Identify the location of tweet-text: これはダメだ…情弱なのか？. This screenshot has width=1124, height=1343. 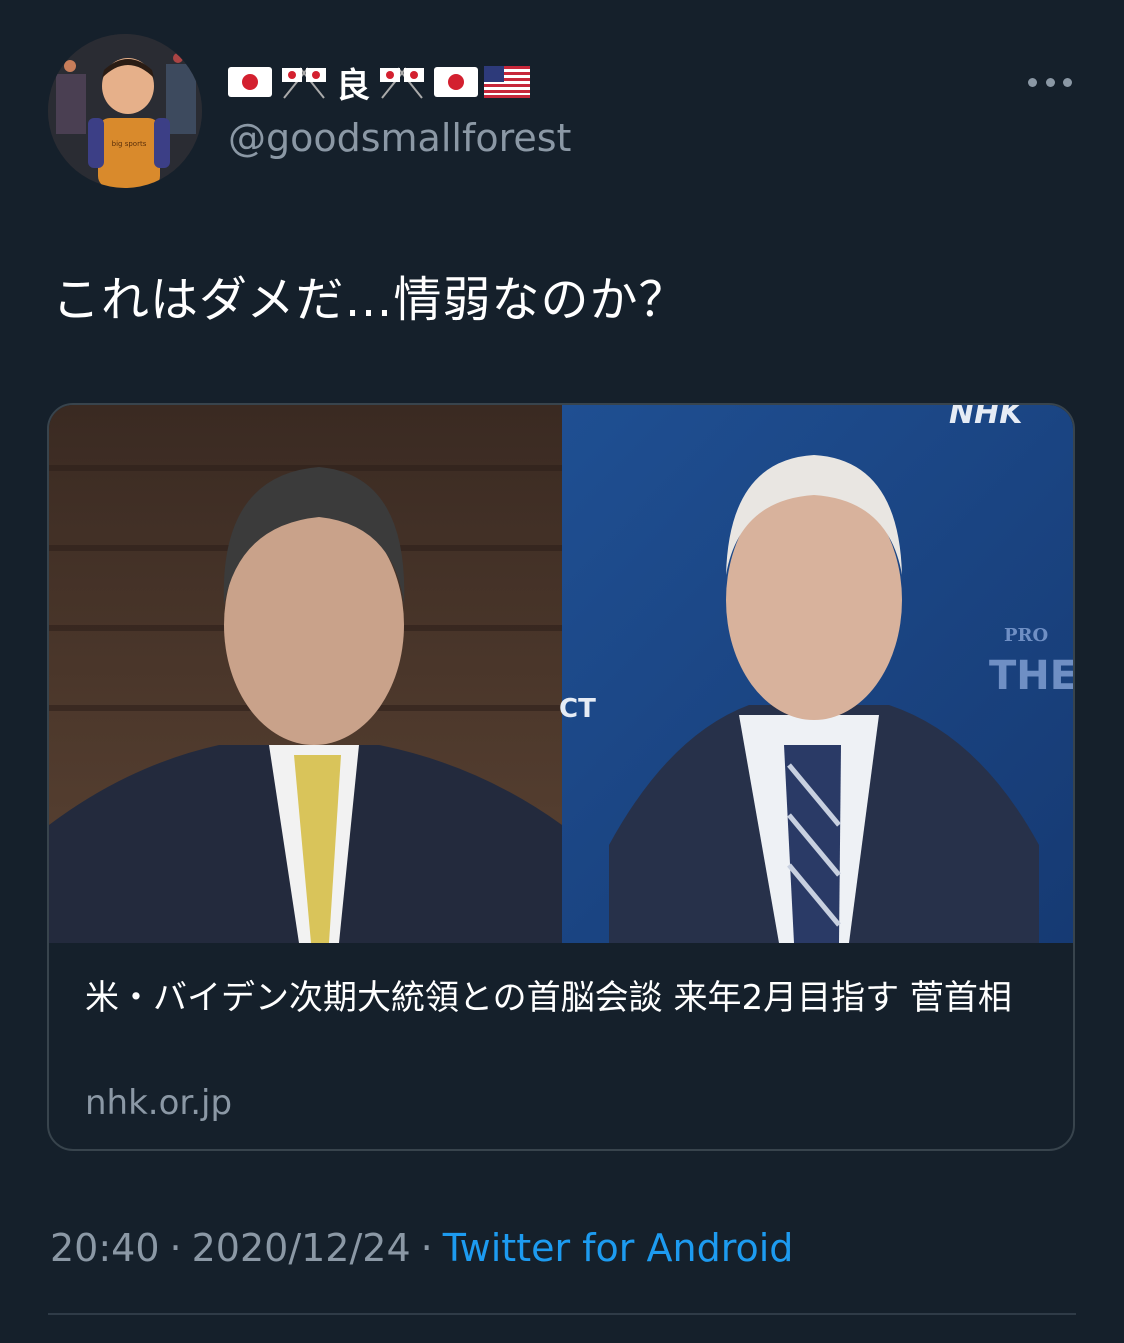
(370, 300).